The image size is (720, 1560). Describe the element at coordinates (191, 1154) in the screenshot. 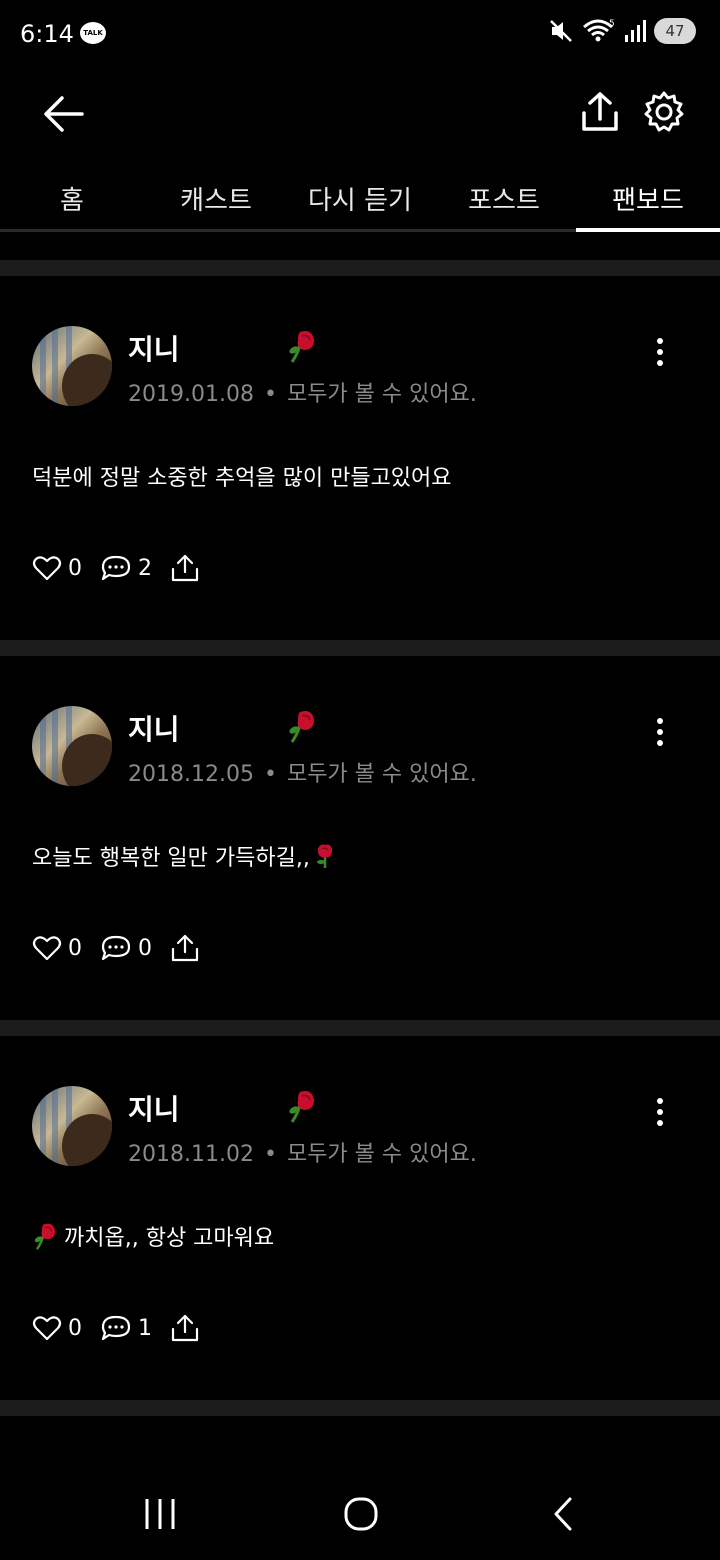

I see `post-date: 2018.11.02` at that location.